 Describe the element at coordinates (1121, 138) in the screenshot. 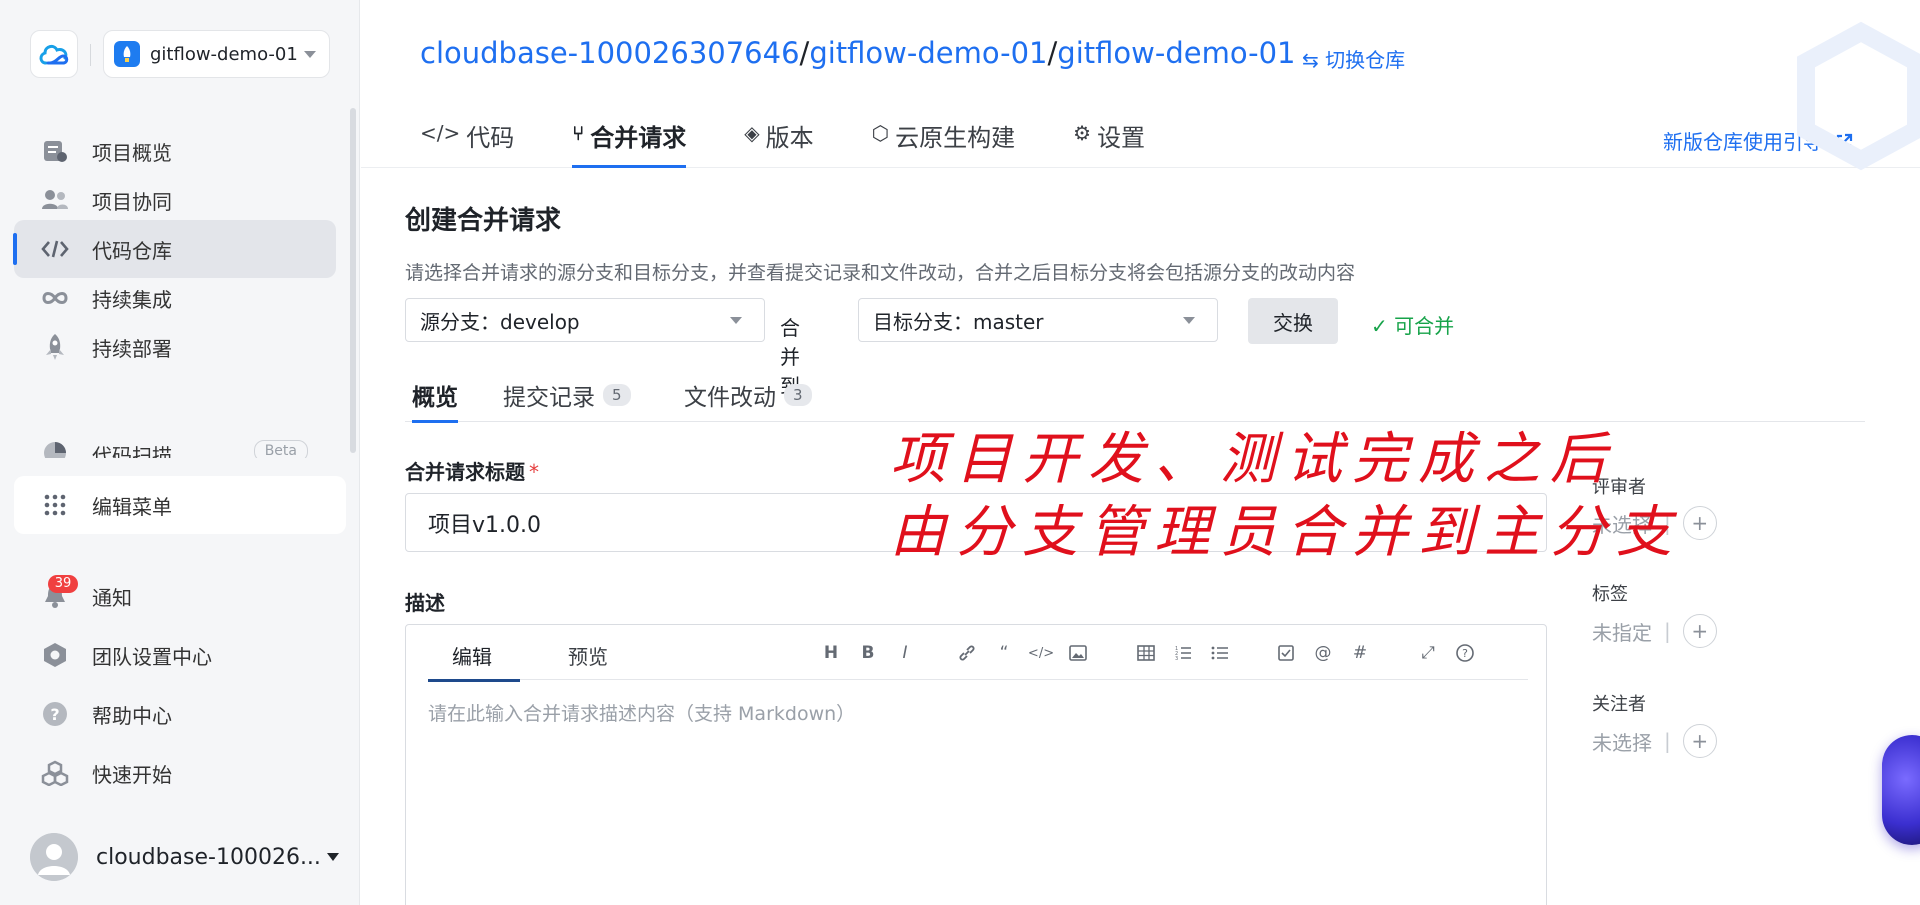

I see `tab-label: 设置` at that location.